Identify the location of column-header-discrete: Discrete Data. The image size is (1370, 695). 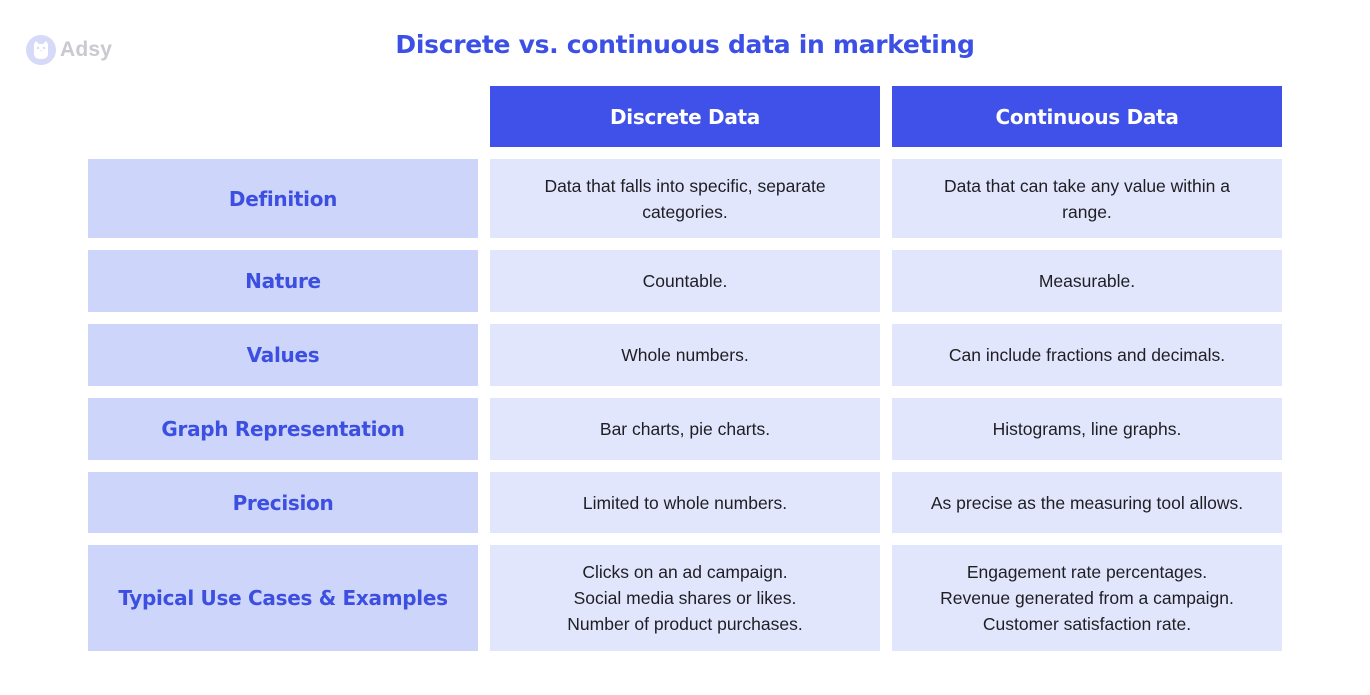
(685, 116).